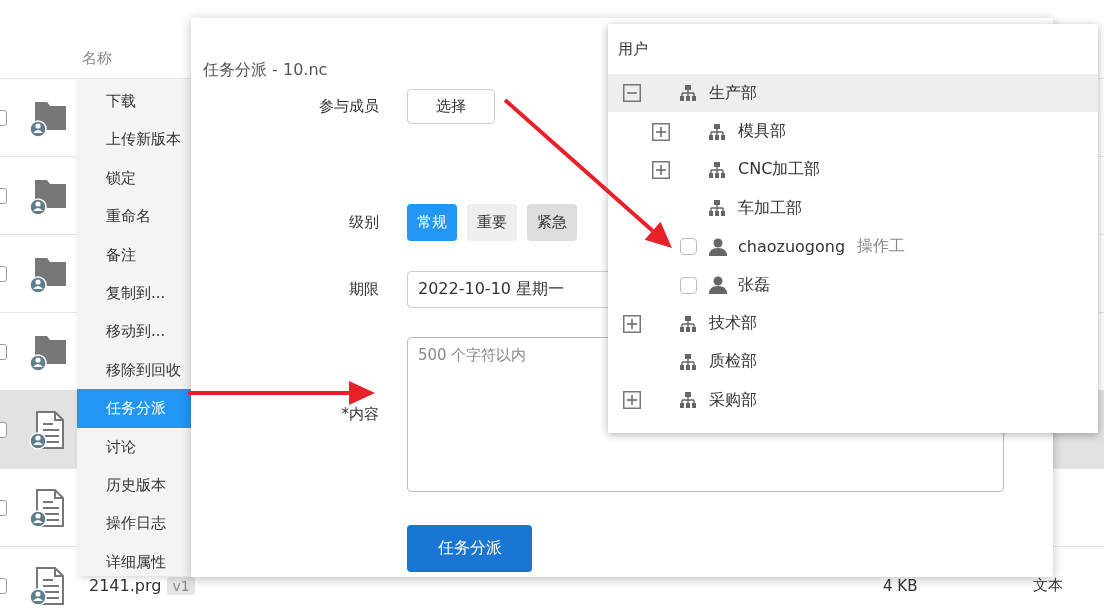 The width and height of the screenshot is (1104, 608). What do you see at coordinates (633, 49) in the screenshot?
I see `panel-title: 用户` at bounding box center [633, 49].